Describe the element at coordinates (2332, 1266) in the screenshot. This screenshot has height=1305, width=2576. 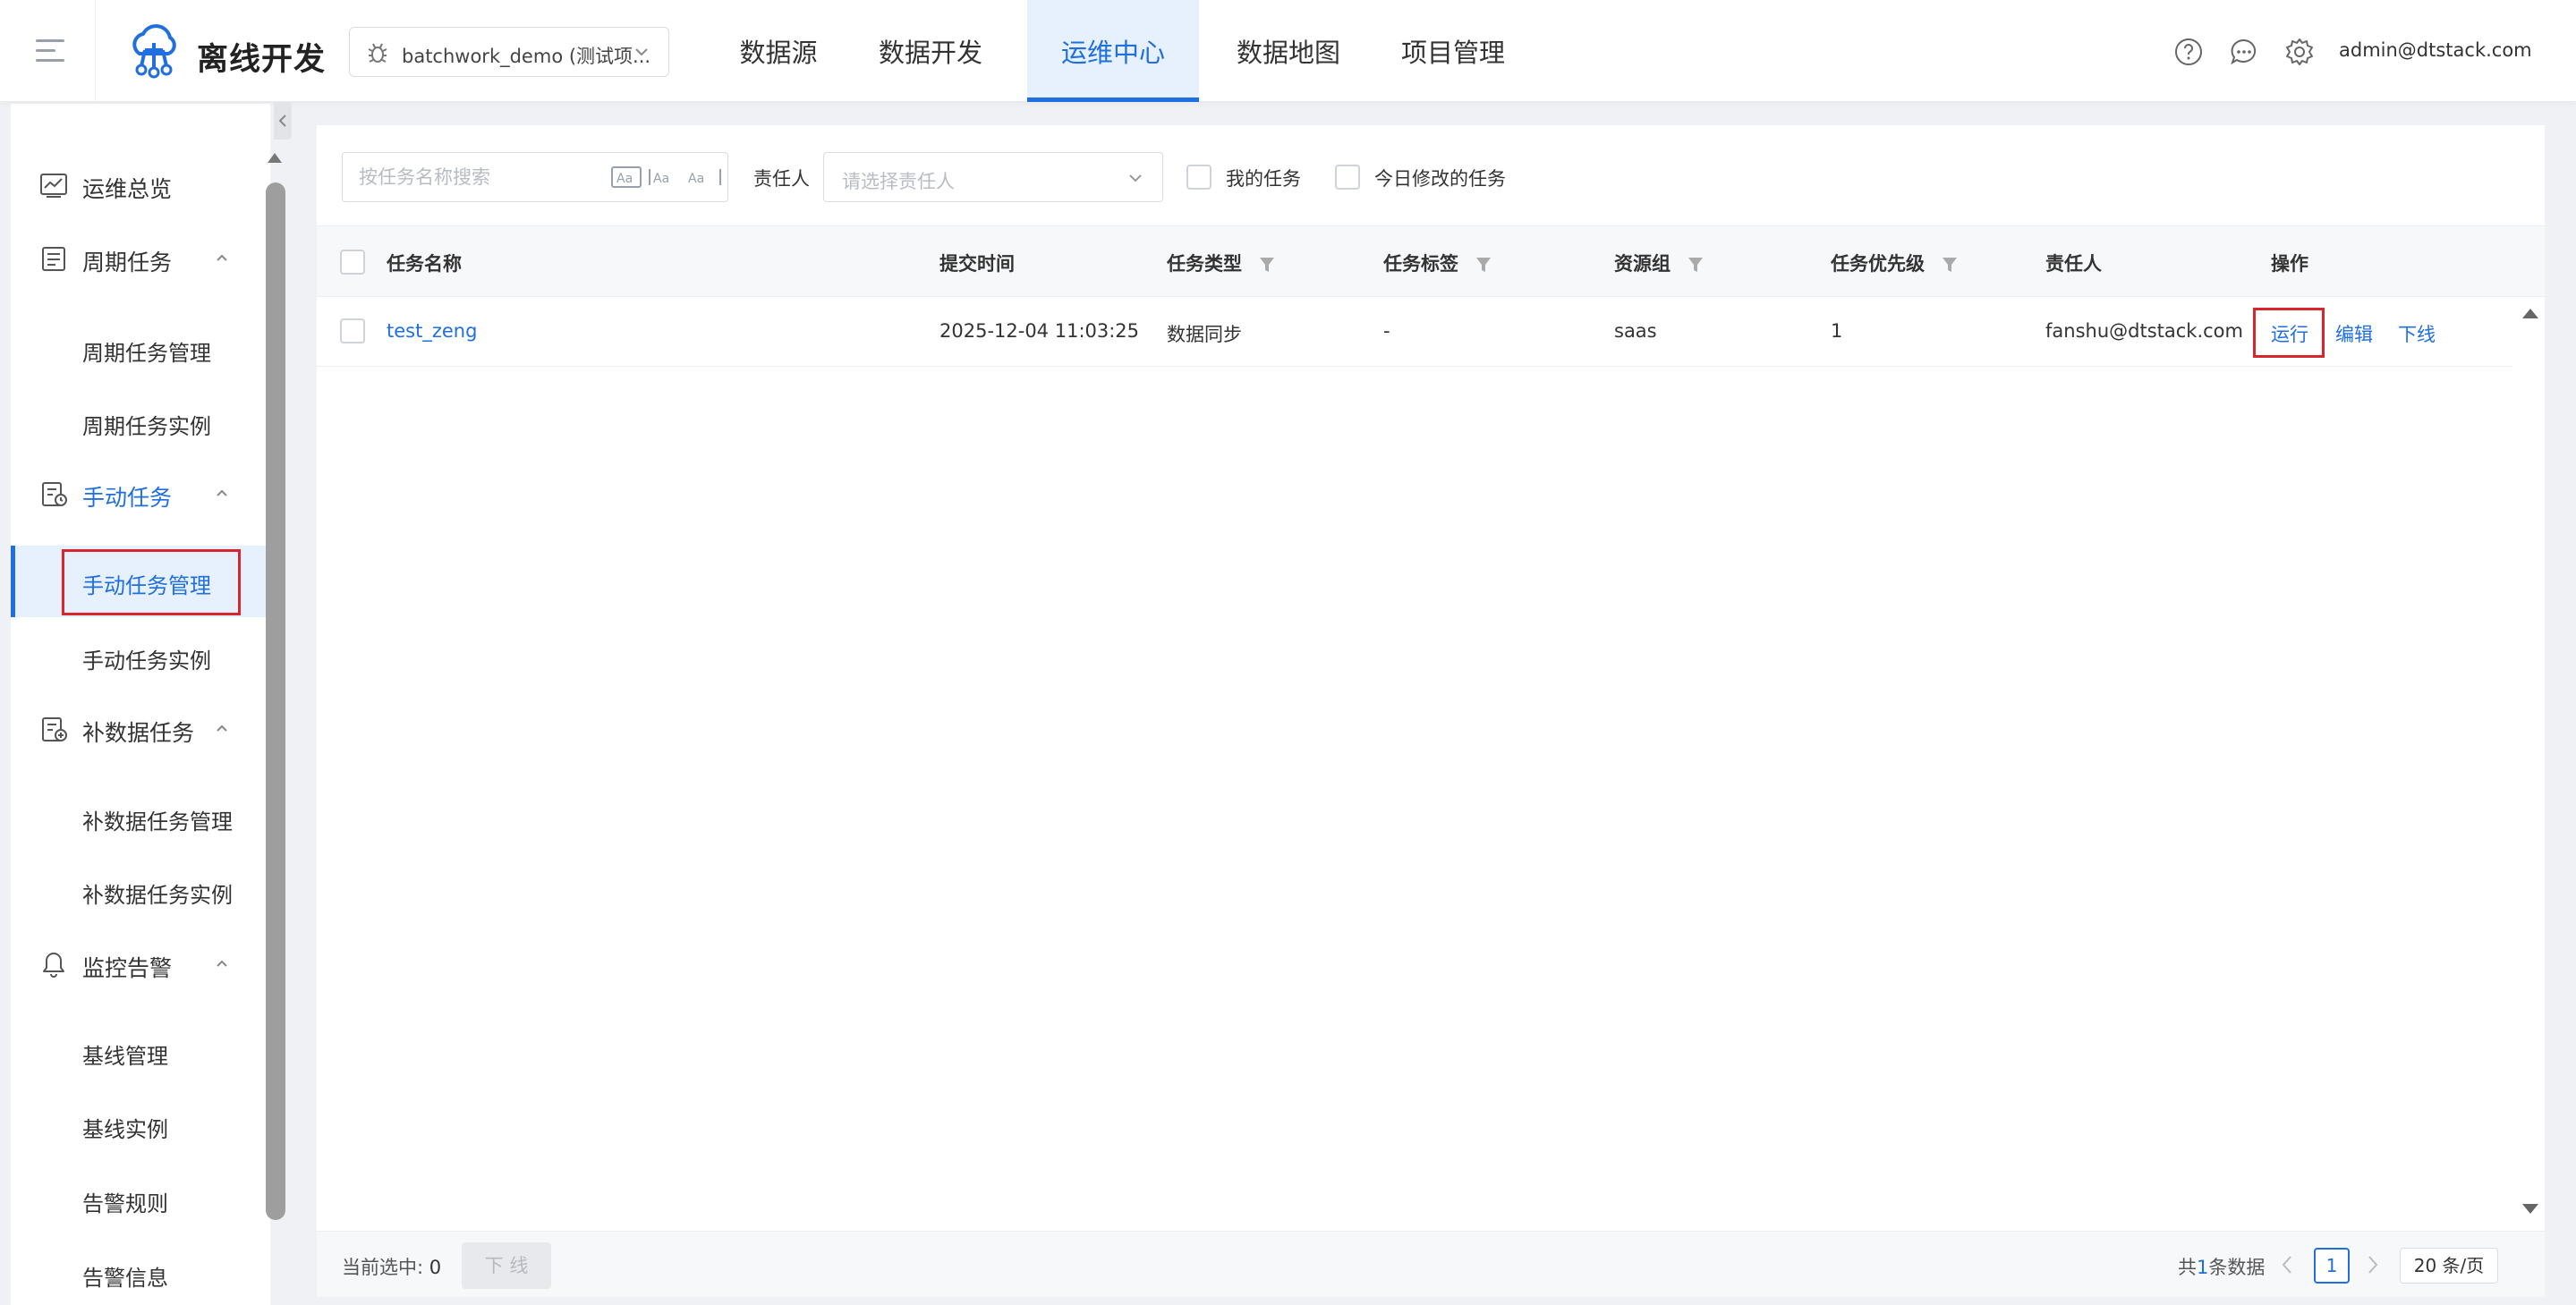
I see `page-number-current: 1` at that location.